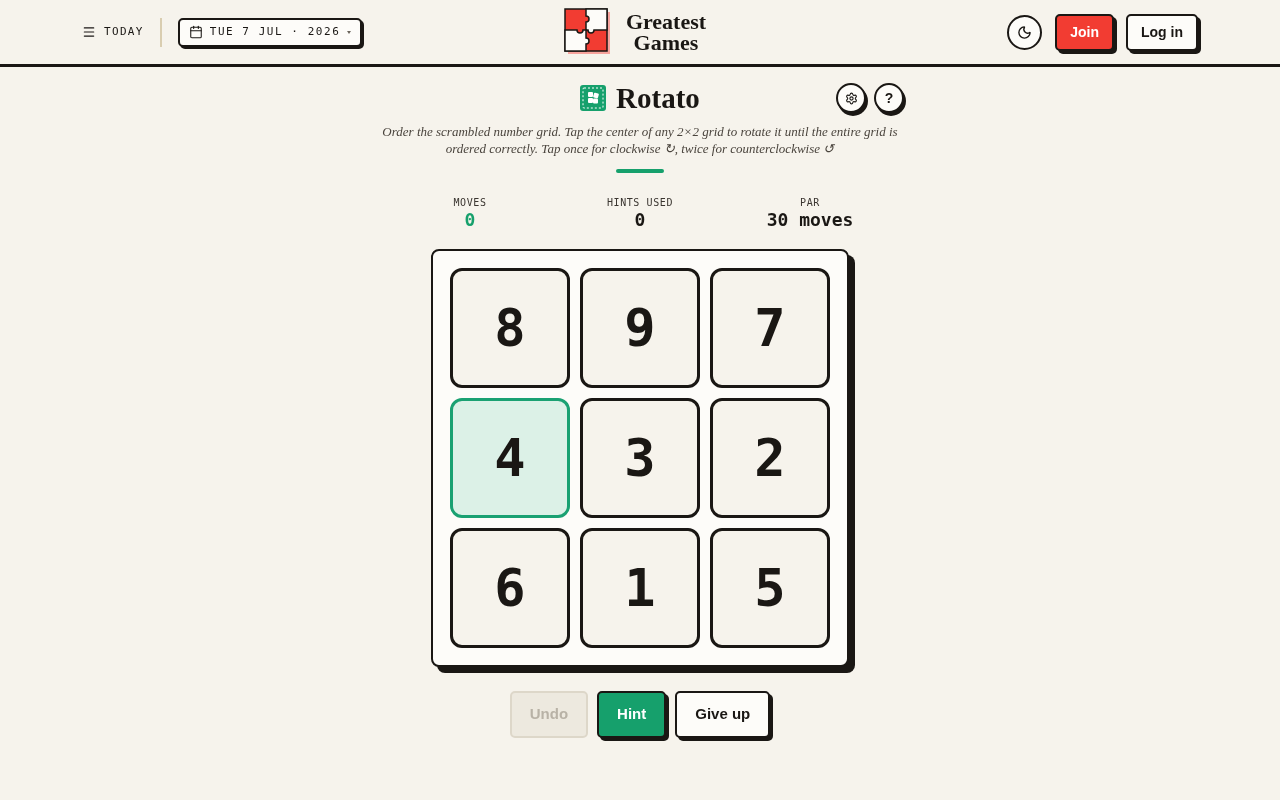 This screenshot has height=800, width=1280. Describe the element at coordinates (770, 458) in the screenshot. I see `number-tile: 2` at that location.